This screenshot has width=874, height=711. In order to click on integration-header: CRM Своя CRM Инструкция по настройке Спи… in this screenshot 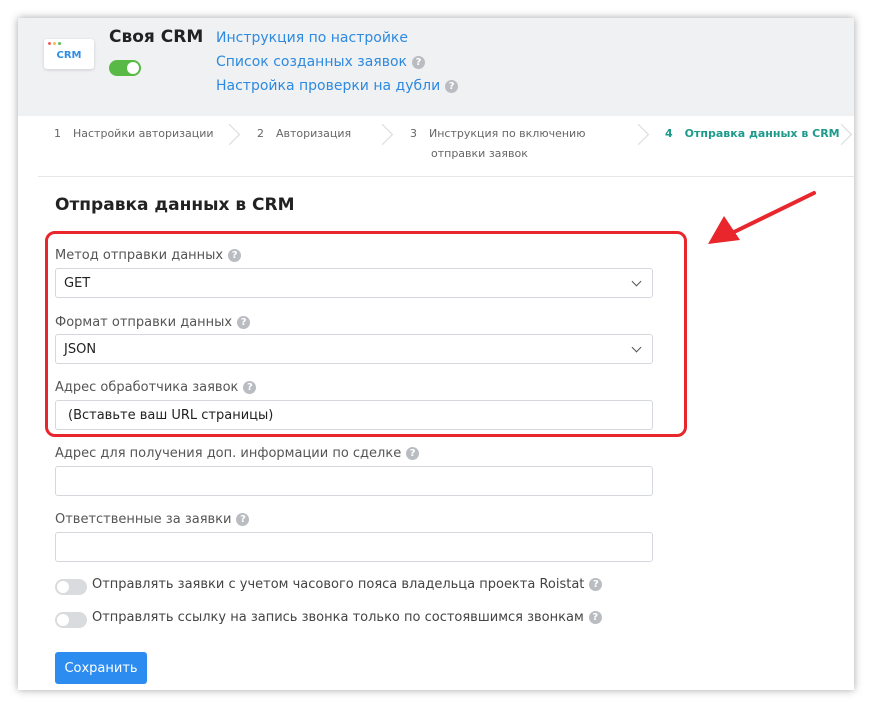, I will do `click(436, 67)`.